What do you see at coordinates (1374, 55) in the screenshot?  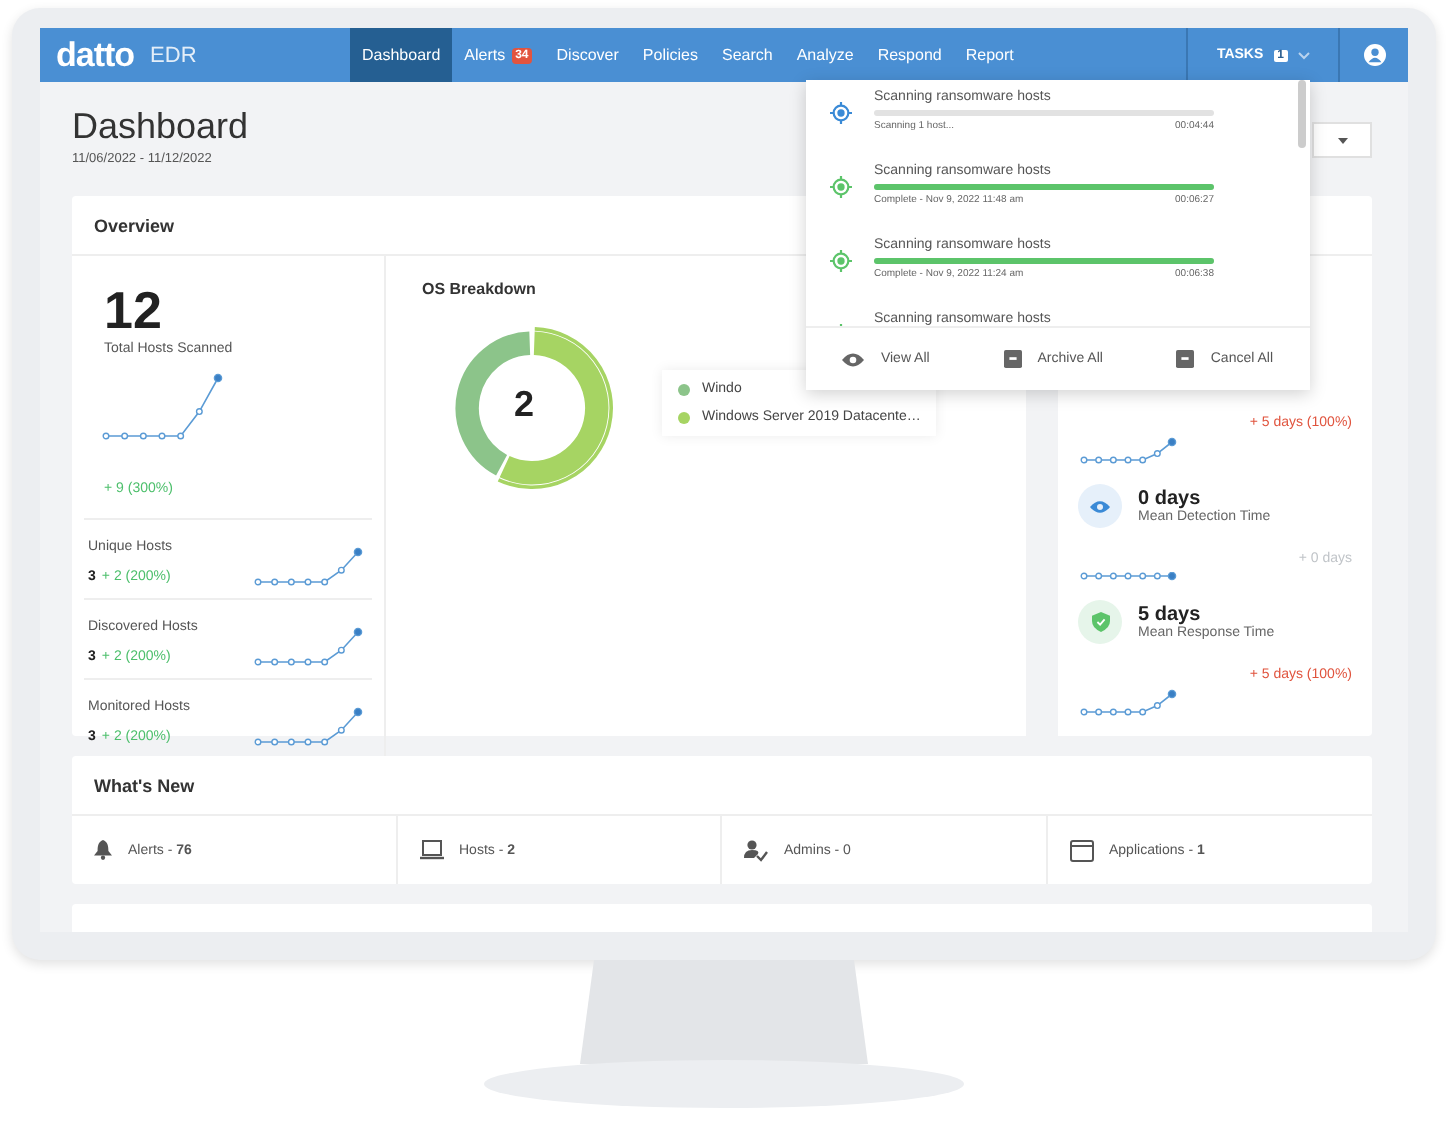 I see `user-icon` at bounding box center [1374, 55].